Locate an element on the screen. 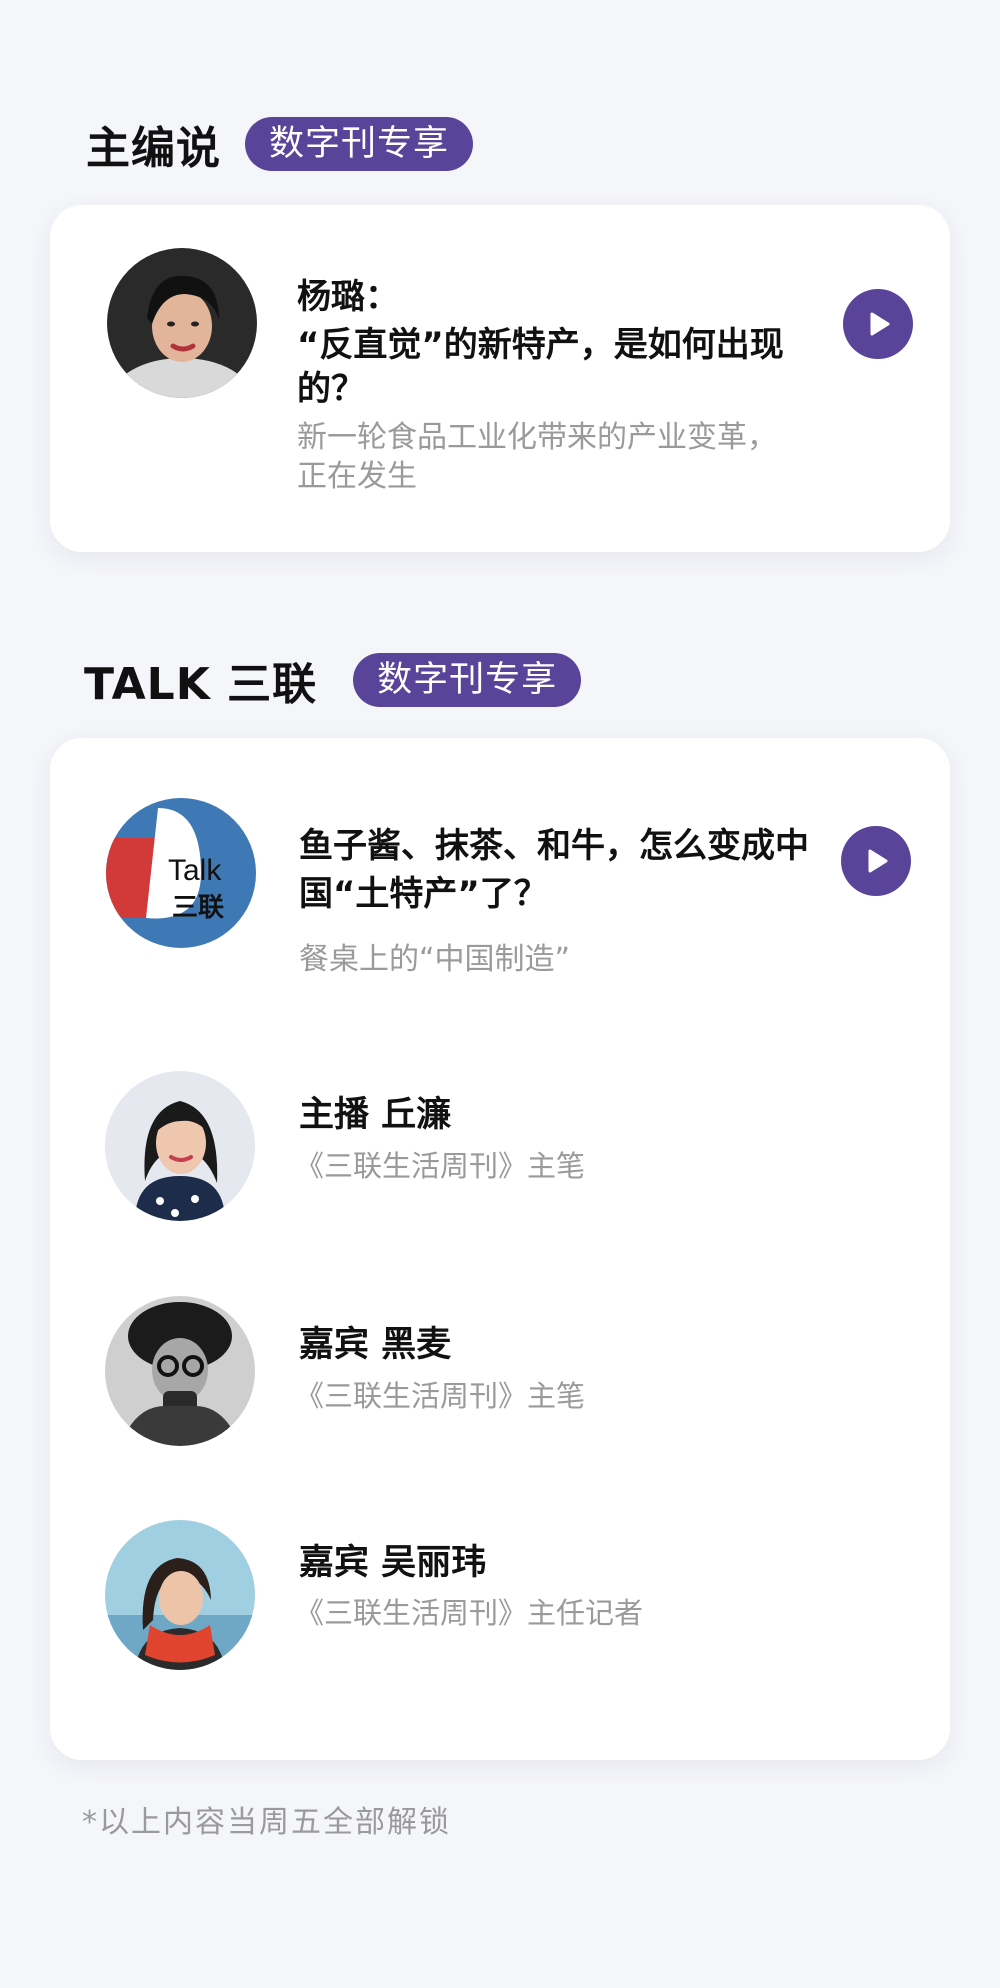  section-title: 主编说 is located at coordinates (153, 148).